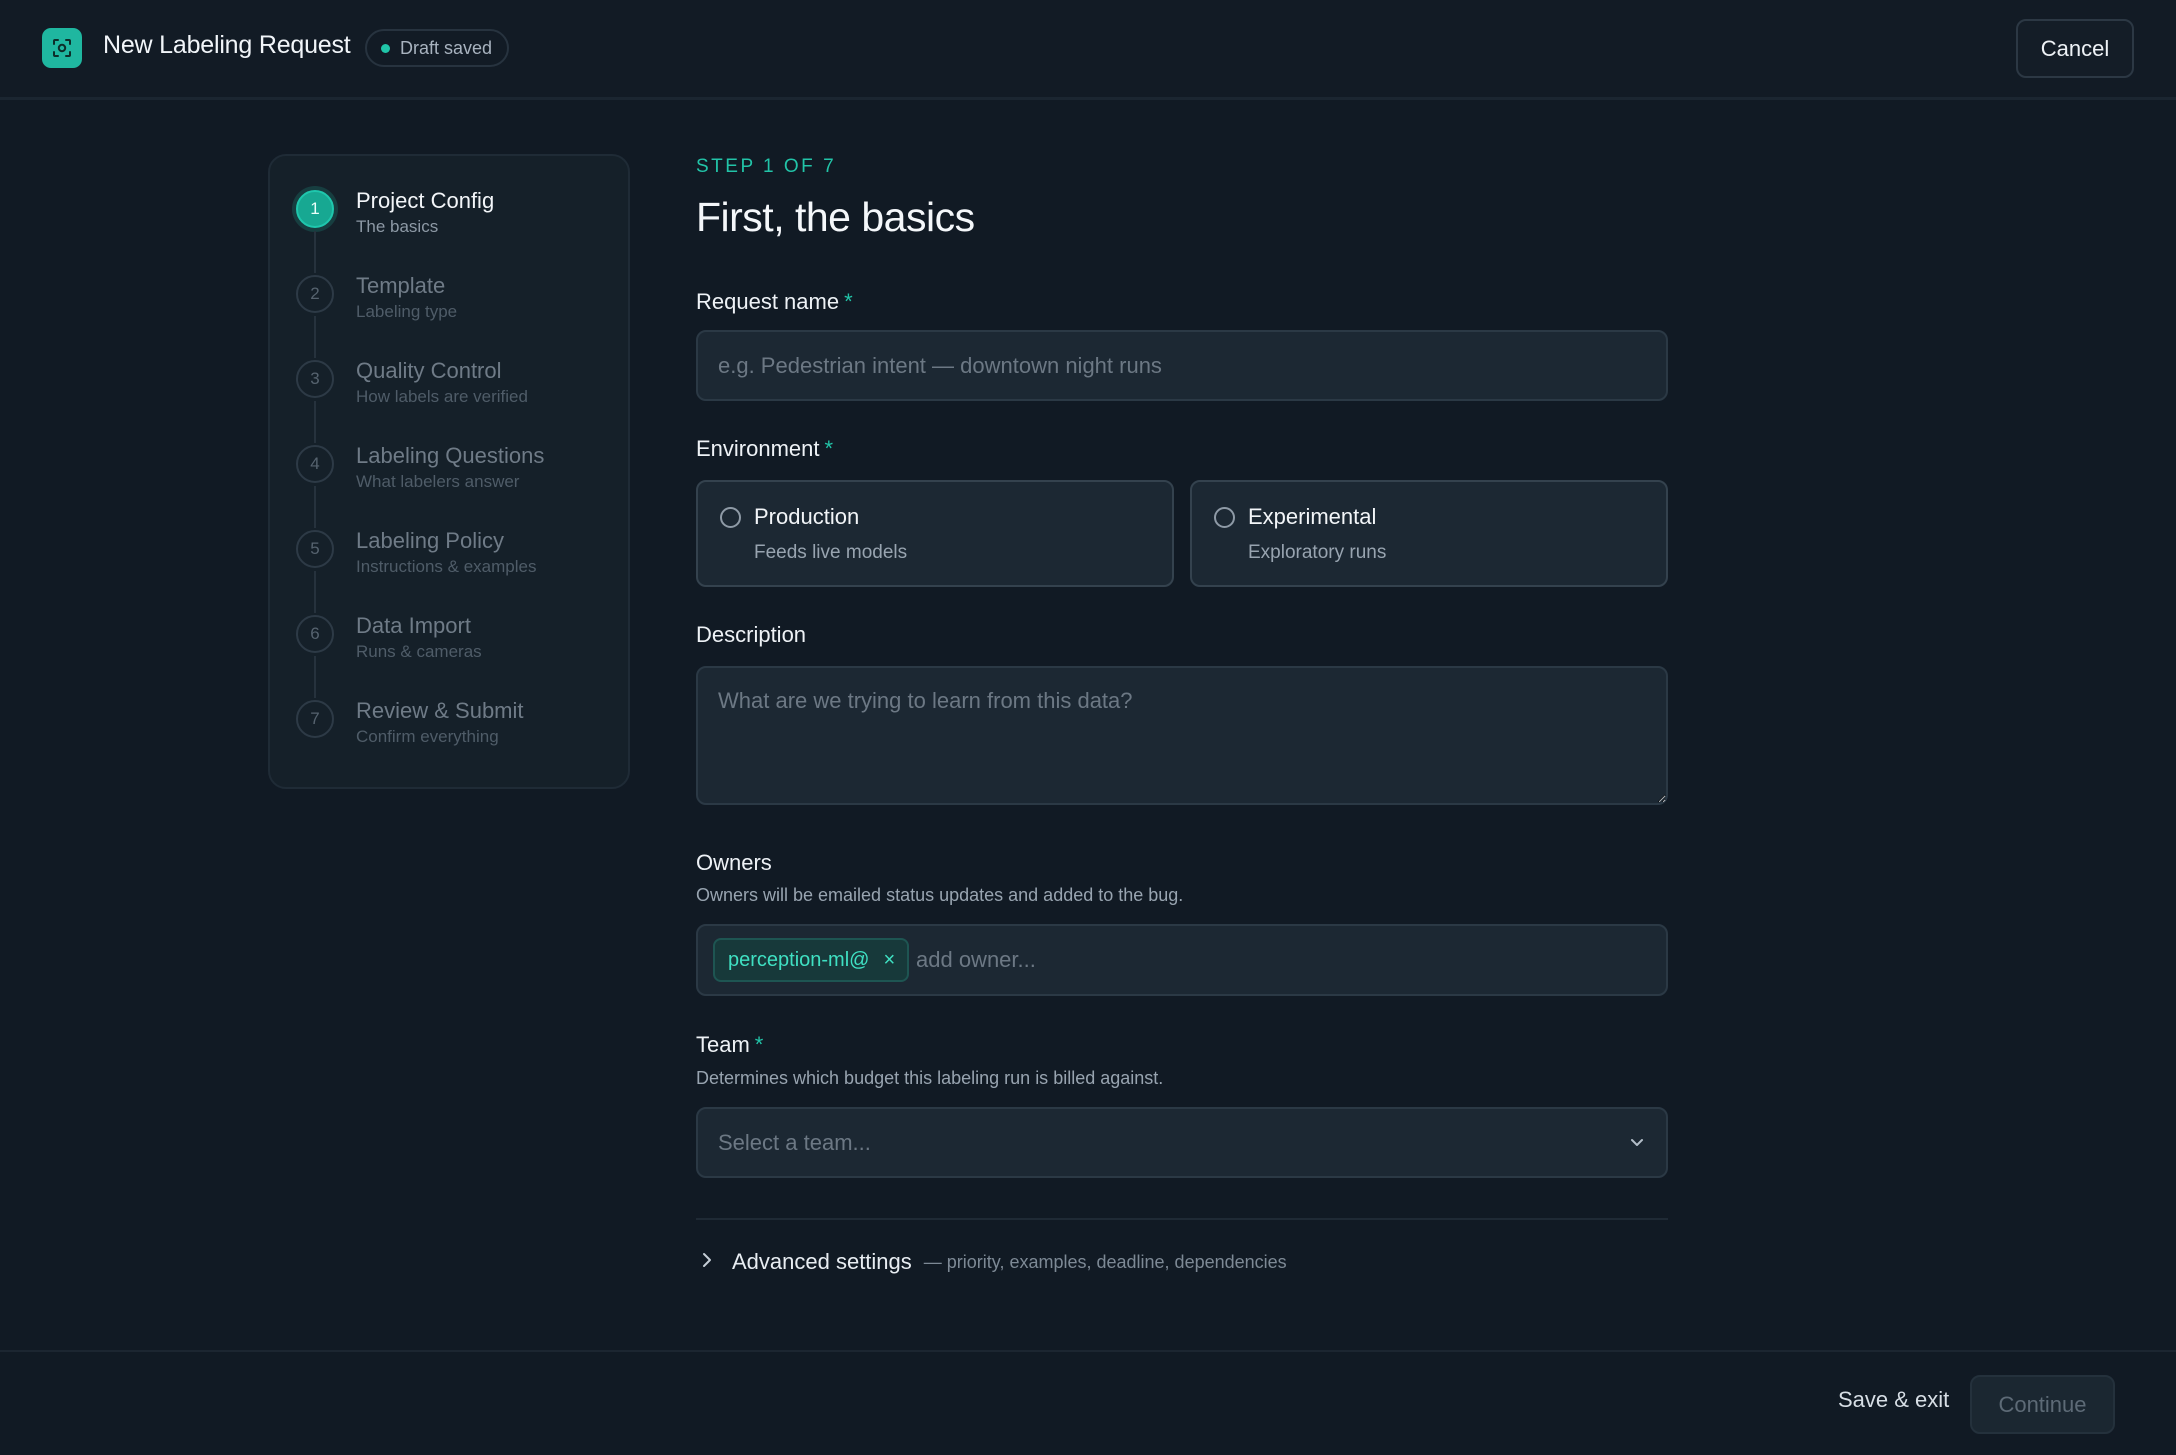  Describe the element at coordinates (807, 516) in the screenshot. I see `option-title: Production` at that location.